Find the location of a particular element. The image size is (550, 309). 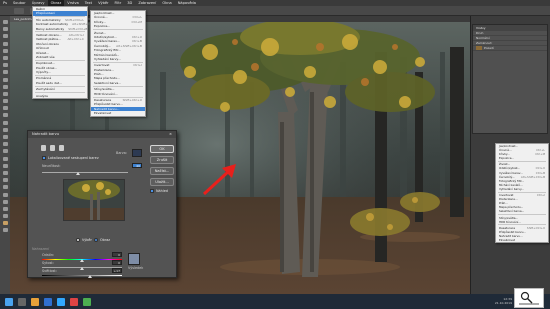

dialog-title: Nahradit barvu is located at coordinates (46, 134).